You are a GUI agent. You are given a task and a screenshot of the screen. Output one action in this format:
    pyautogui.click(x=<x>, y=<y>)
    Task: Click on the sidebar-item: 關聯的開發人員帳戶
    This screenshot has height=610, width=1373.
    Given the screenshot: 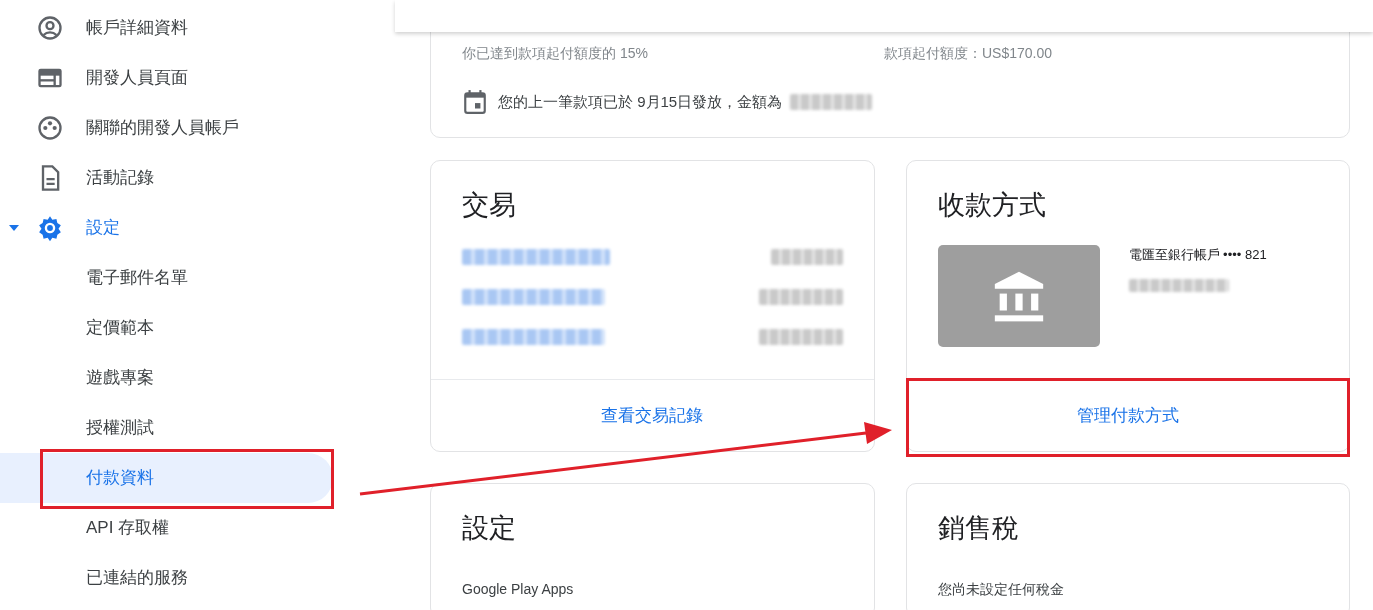 What is the action you would take?
    pyautogui.click(x=166, y=128)
    